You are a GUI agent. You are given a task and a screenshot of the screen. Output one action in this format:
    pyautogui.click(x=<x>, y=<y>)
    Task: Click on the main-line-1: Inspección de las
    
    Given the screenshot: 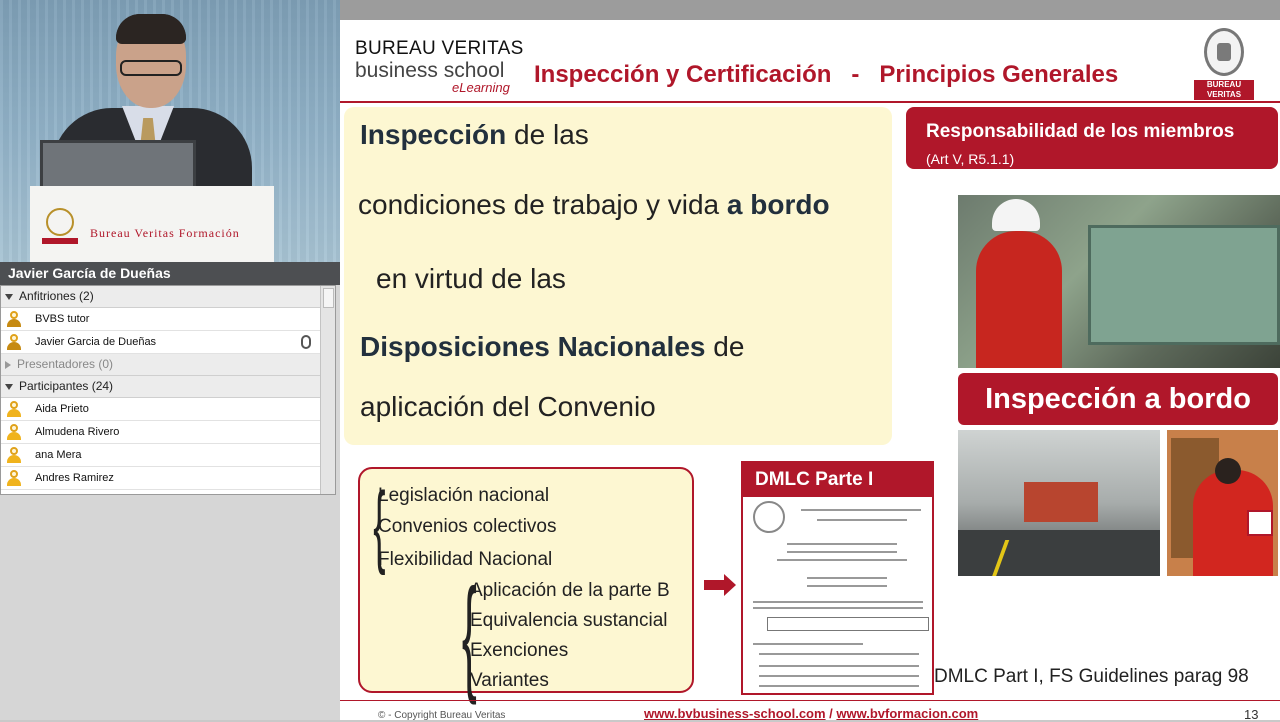 What is the action you would take?
    pyautogui.click(x=474, y=134)
    